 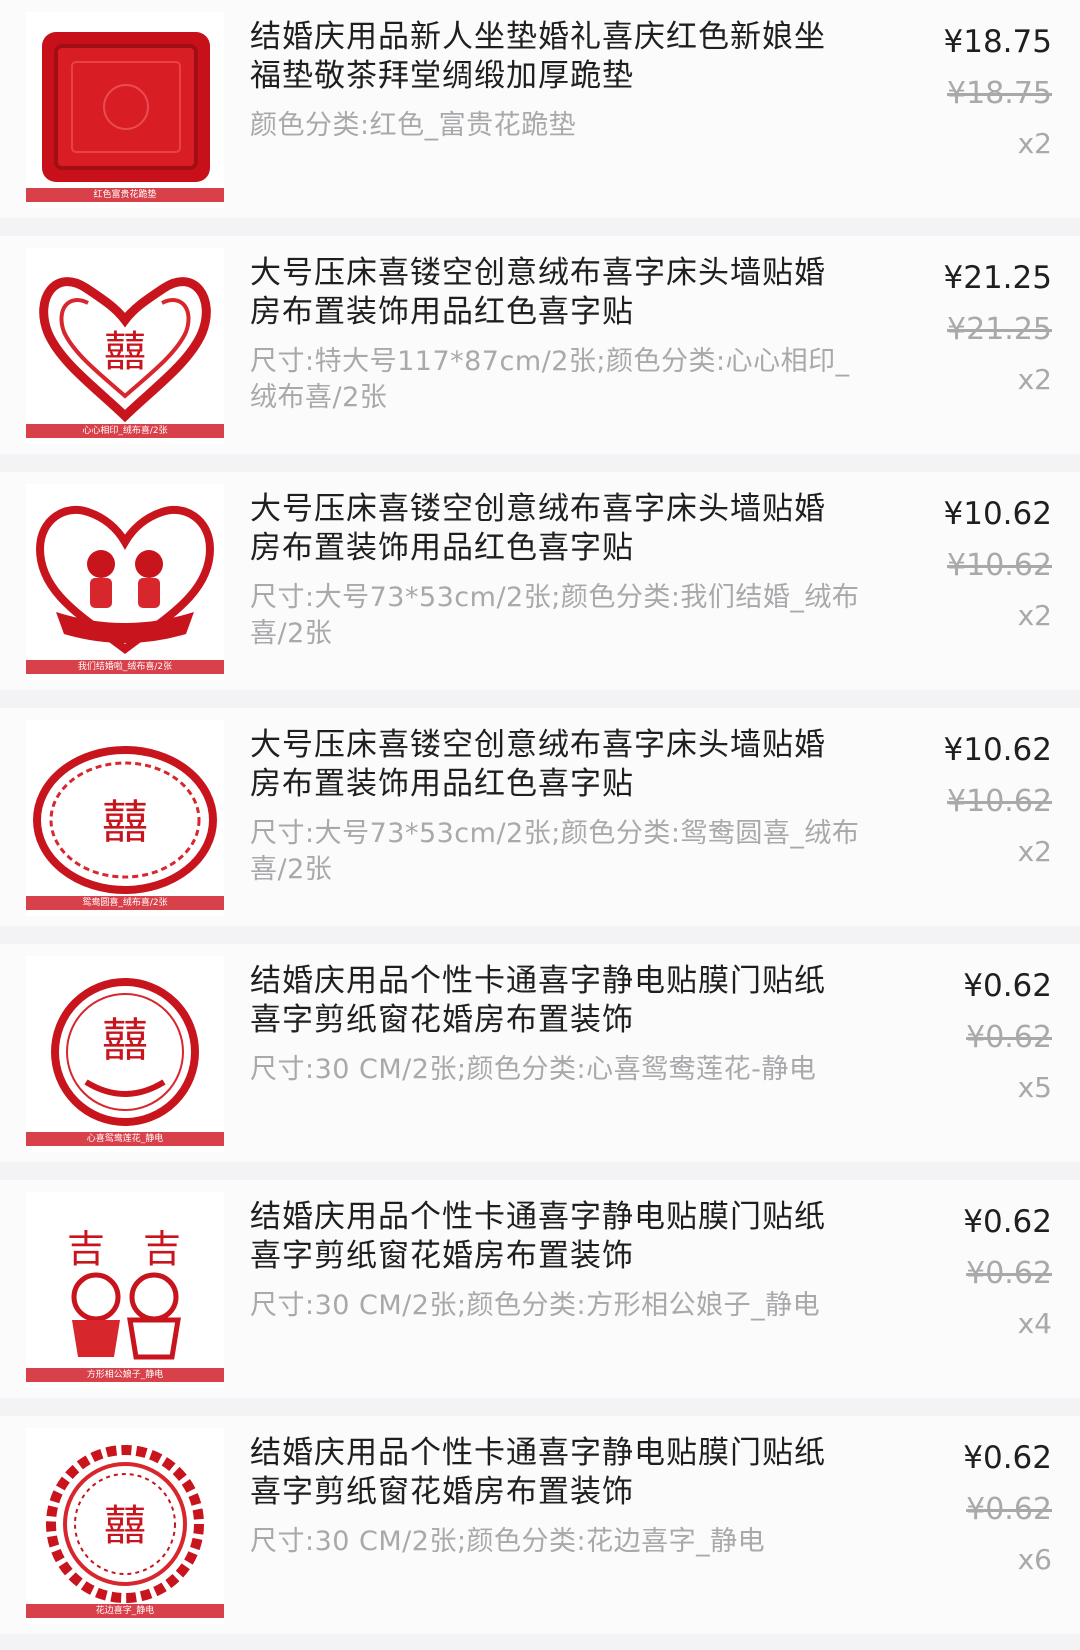 I want to click on product-spec: 尺寸:大号73*53cm/2张;颜色分类:我们结婚_绒布喜/2张, so click(x=555, y=615).